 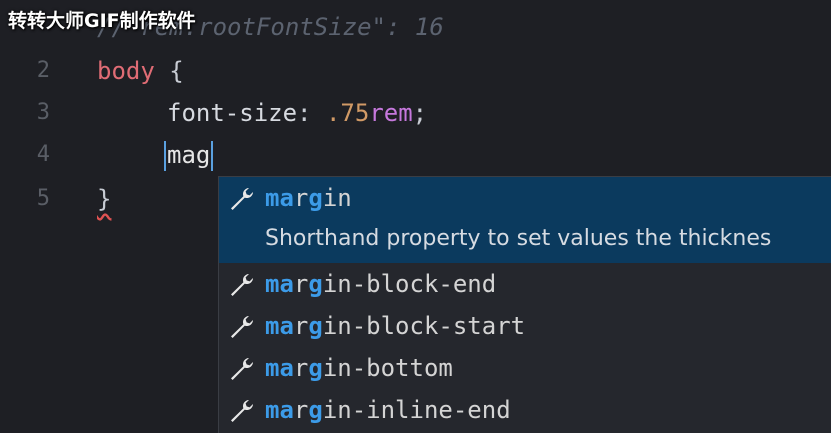 I want to click on suggestion-item-margin-block-start: margin-block-start, so click(x=525, y=326).